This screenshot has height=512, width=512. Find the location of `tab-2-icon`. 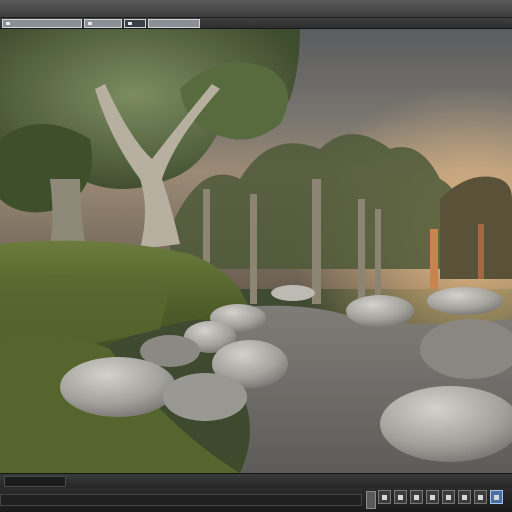

tab-2-icon is located at coordinates (90, 23).